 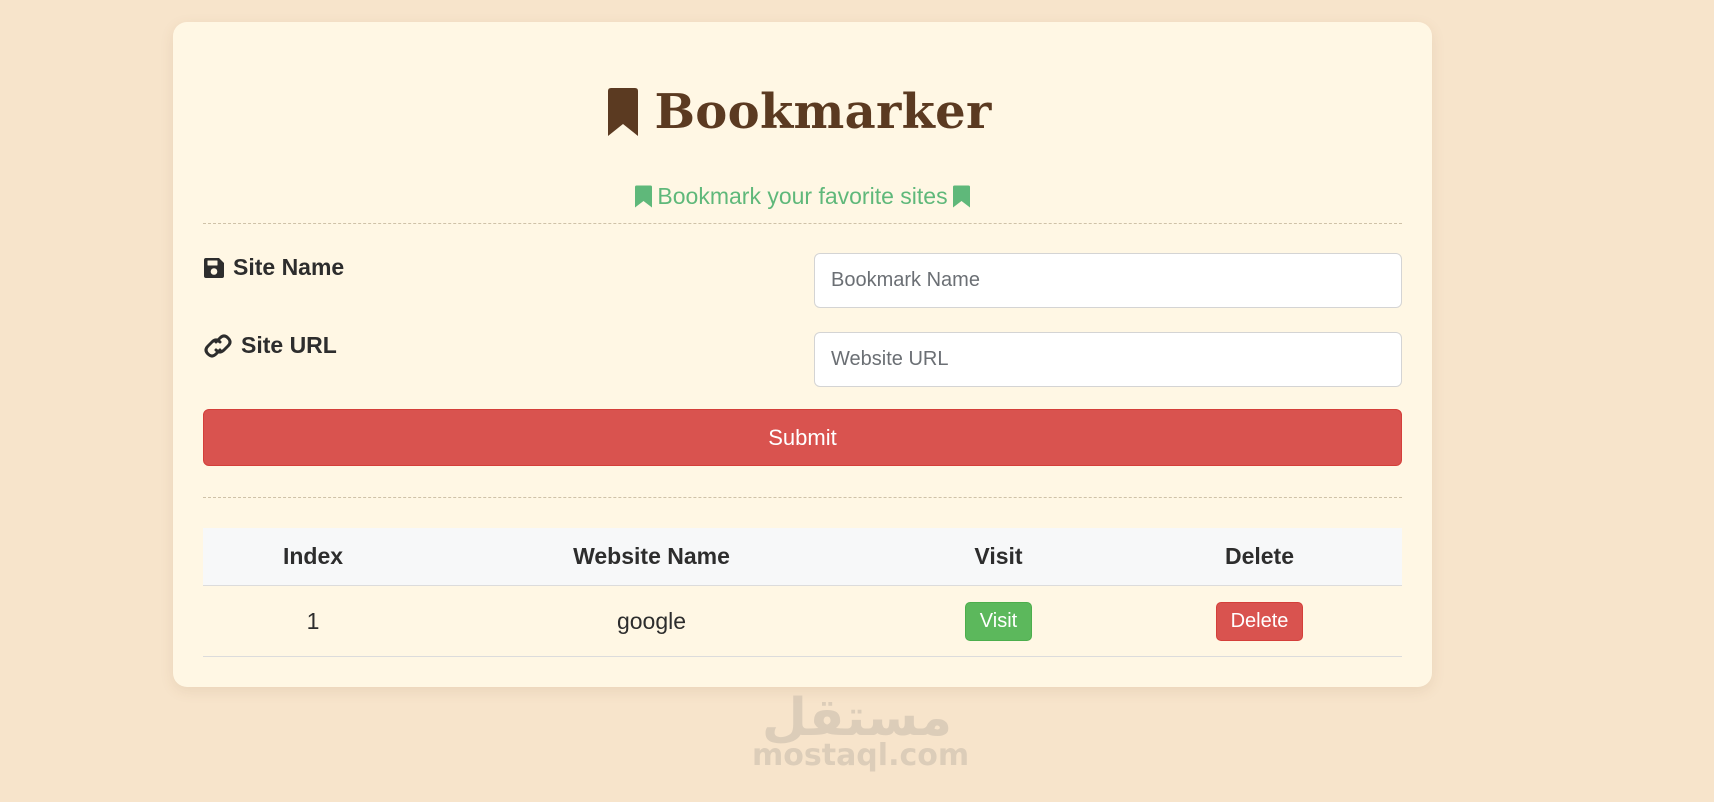 What do you see at coordinates (1108, 359) in the screenshot?
I see `site-url-input` at bounding box center [1108, 359].